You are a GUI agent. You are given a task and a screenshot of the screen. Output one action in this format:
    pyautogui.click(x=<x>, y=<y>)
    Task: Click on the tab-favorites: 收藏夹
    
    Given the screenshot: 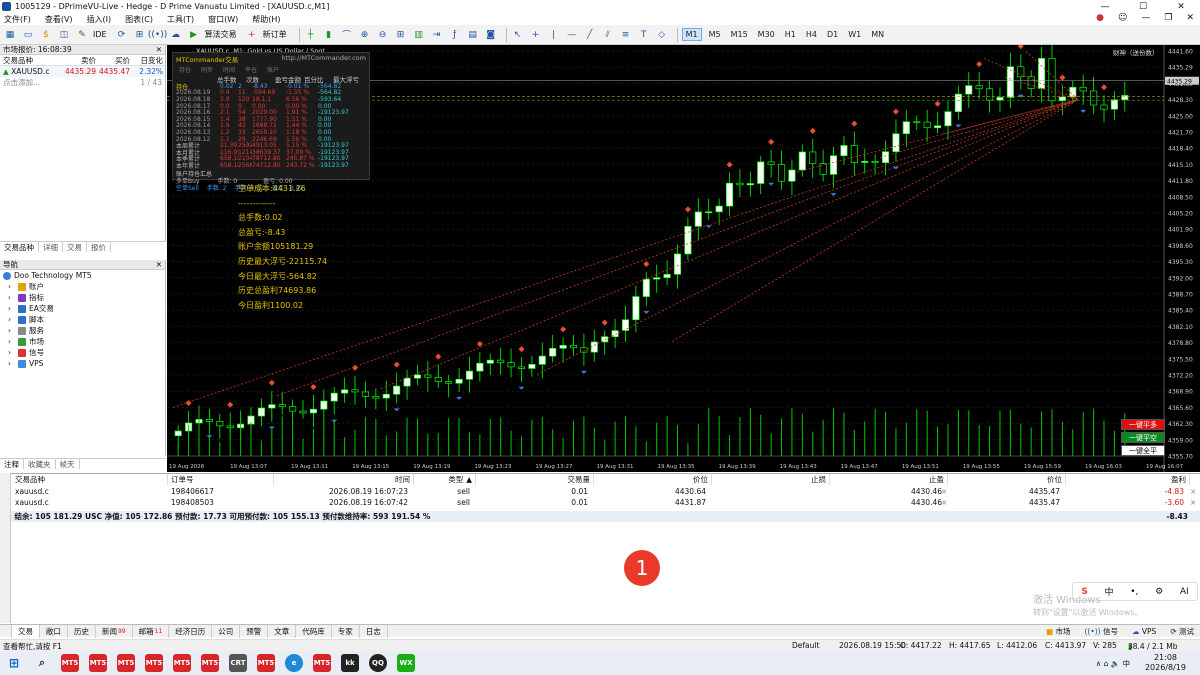 What is the action you would take?
    pyautogui.click(x=40, y=464)
    